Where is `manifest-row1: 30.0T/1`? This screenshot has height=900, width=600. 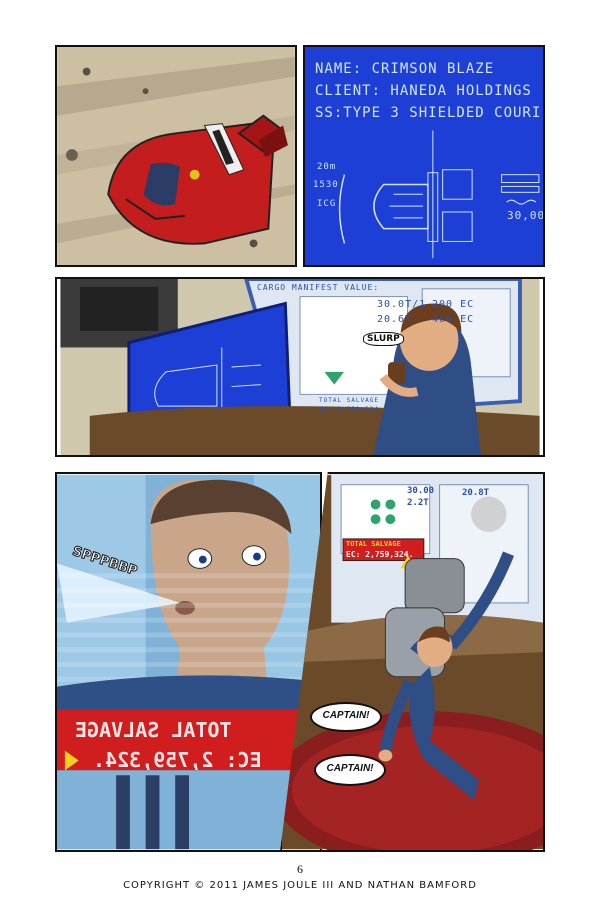
manifest-row1: 30.0T/1 is located at coordinates (402, 304).